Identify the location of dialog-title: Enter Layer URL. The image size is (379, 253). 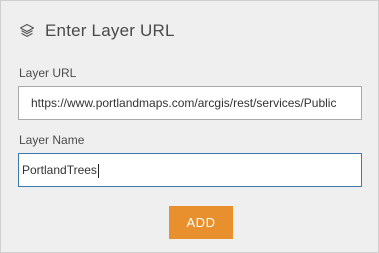
(110, 30).